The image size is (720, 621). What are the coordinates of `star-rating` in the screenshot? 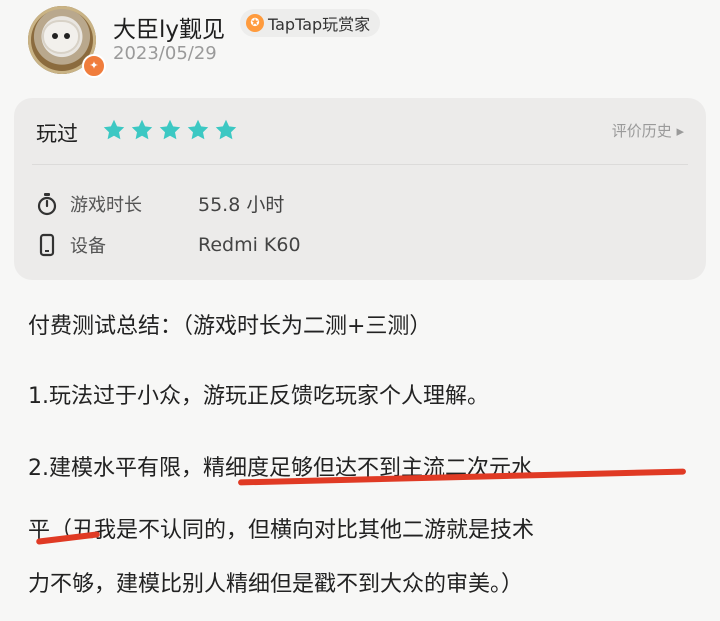 It's located at (170, 130).